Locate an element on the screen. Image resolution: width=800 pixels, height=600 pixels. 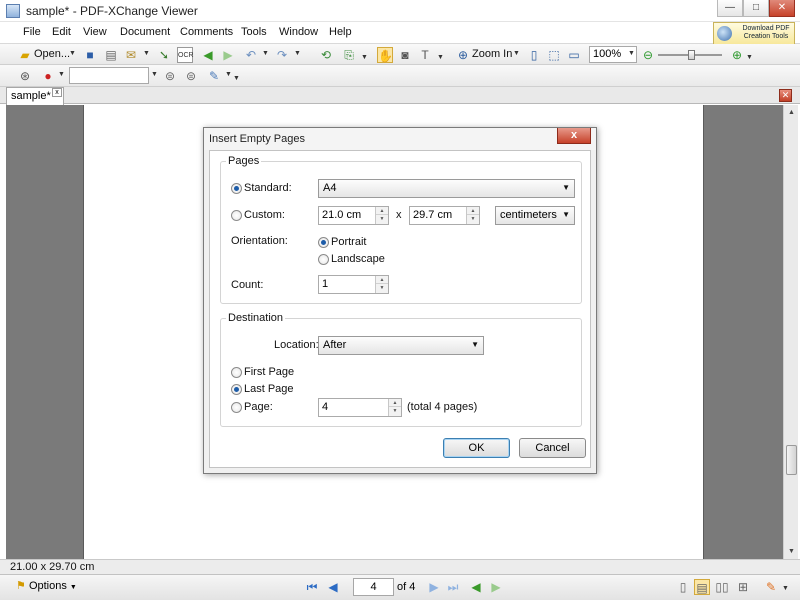
search-dropdown-arrow: ▼ is located at coordinates (154, 74).